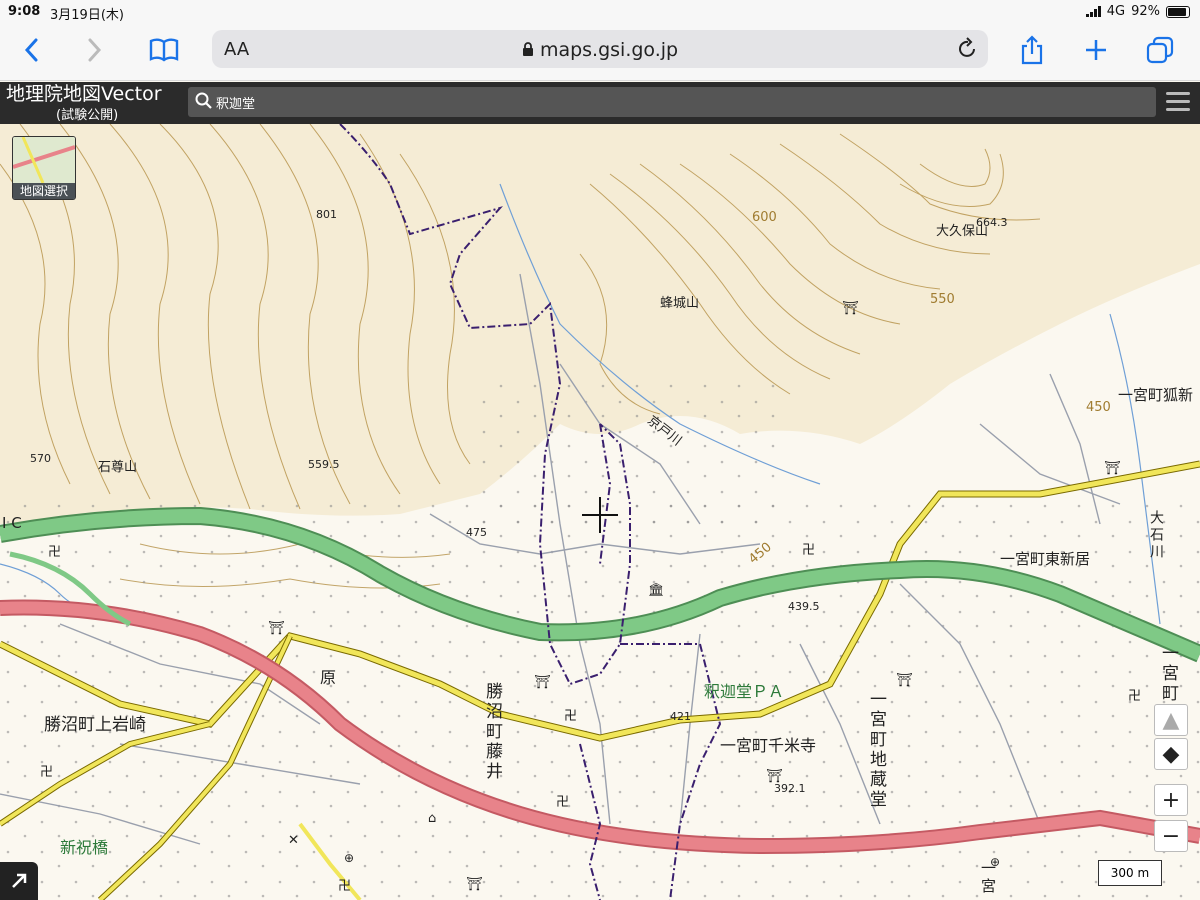  What do you see at coordinates (118, 467) in the screenshot?
I see `label-sekison: 石尊山` at bounding box center [118, 467].